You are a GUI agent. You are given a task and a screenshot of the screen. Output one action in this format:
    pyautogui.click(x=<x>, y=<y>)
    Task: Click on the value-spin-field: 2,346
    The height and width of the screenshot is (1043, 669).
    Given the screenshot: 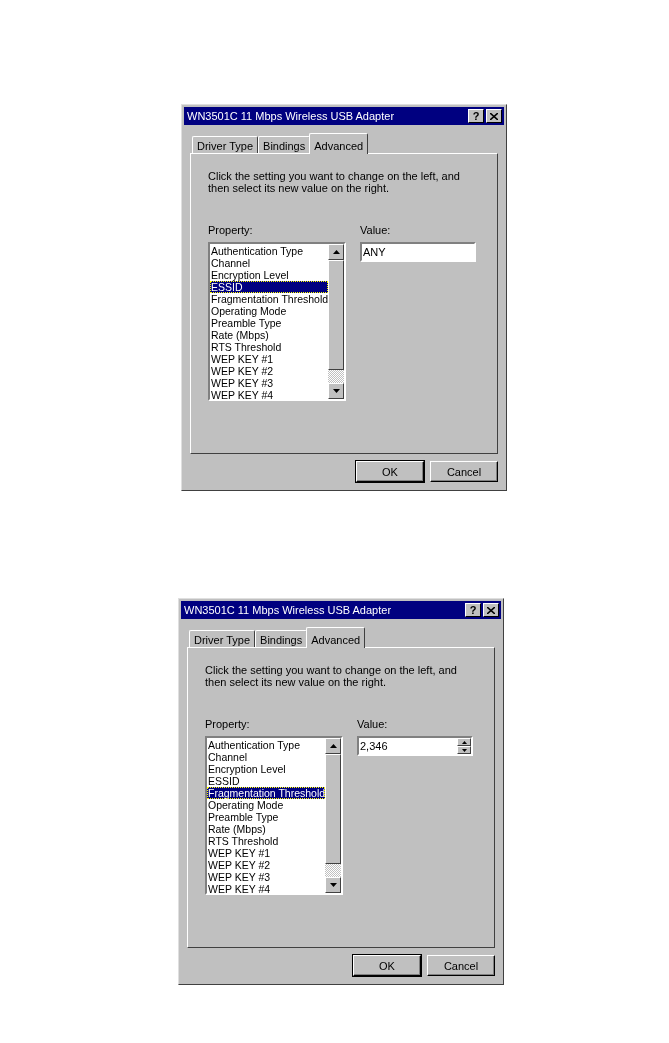 What is the action you would take?
    pyautogui.click(x=415, y=746)
    